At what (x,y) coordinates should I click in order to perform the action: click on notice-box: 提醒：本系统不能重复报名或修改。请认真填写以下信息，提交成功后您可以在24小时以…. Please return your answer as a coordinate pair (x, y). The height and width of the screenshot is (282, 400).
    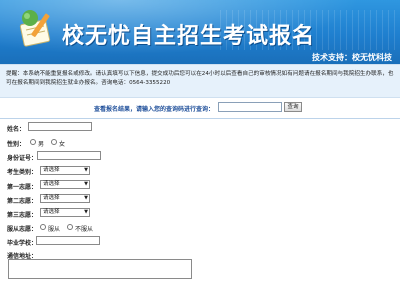
    Looking at the image, I should click on (200, 81).